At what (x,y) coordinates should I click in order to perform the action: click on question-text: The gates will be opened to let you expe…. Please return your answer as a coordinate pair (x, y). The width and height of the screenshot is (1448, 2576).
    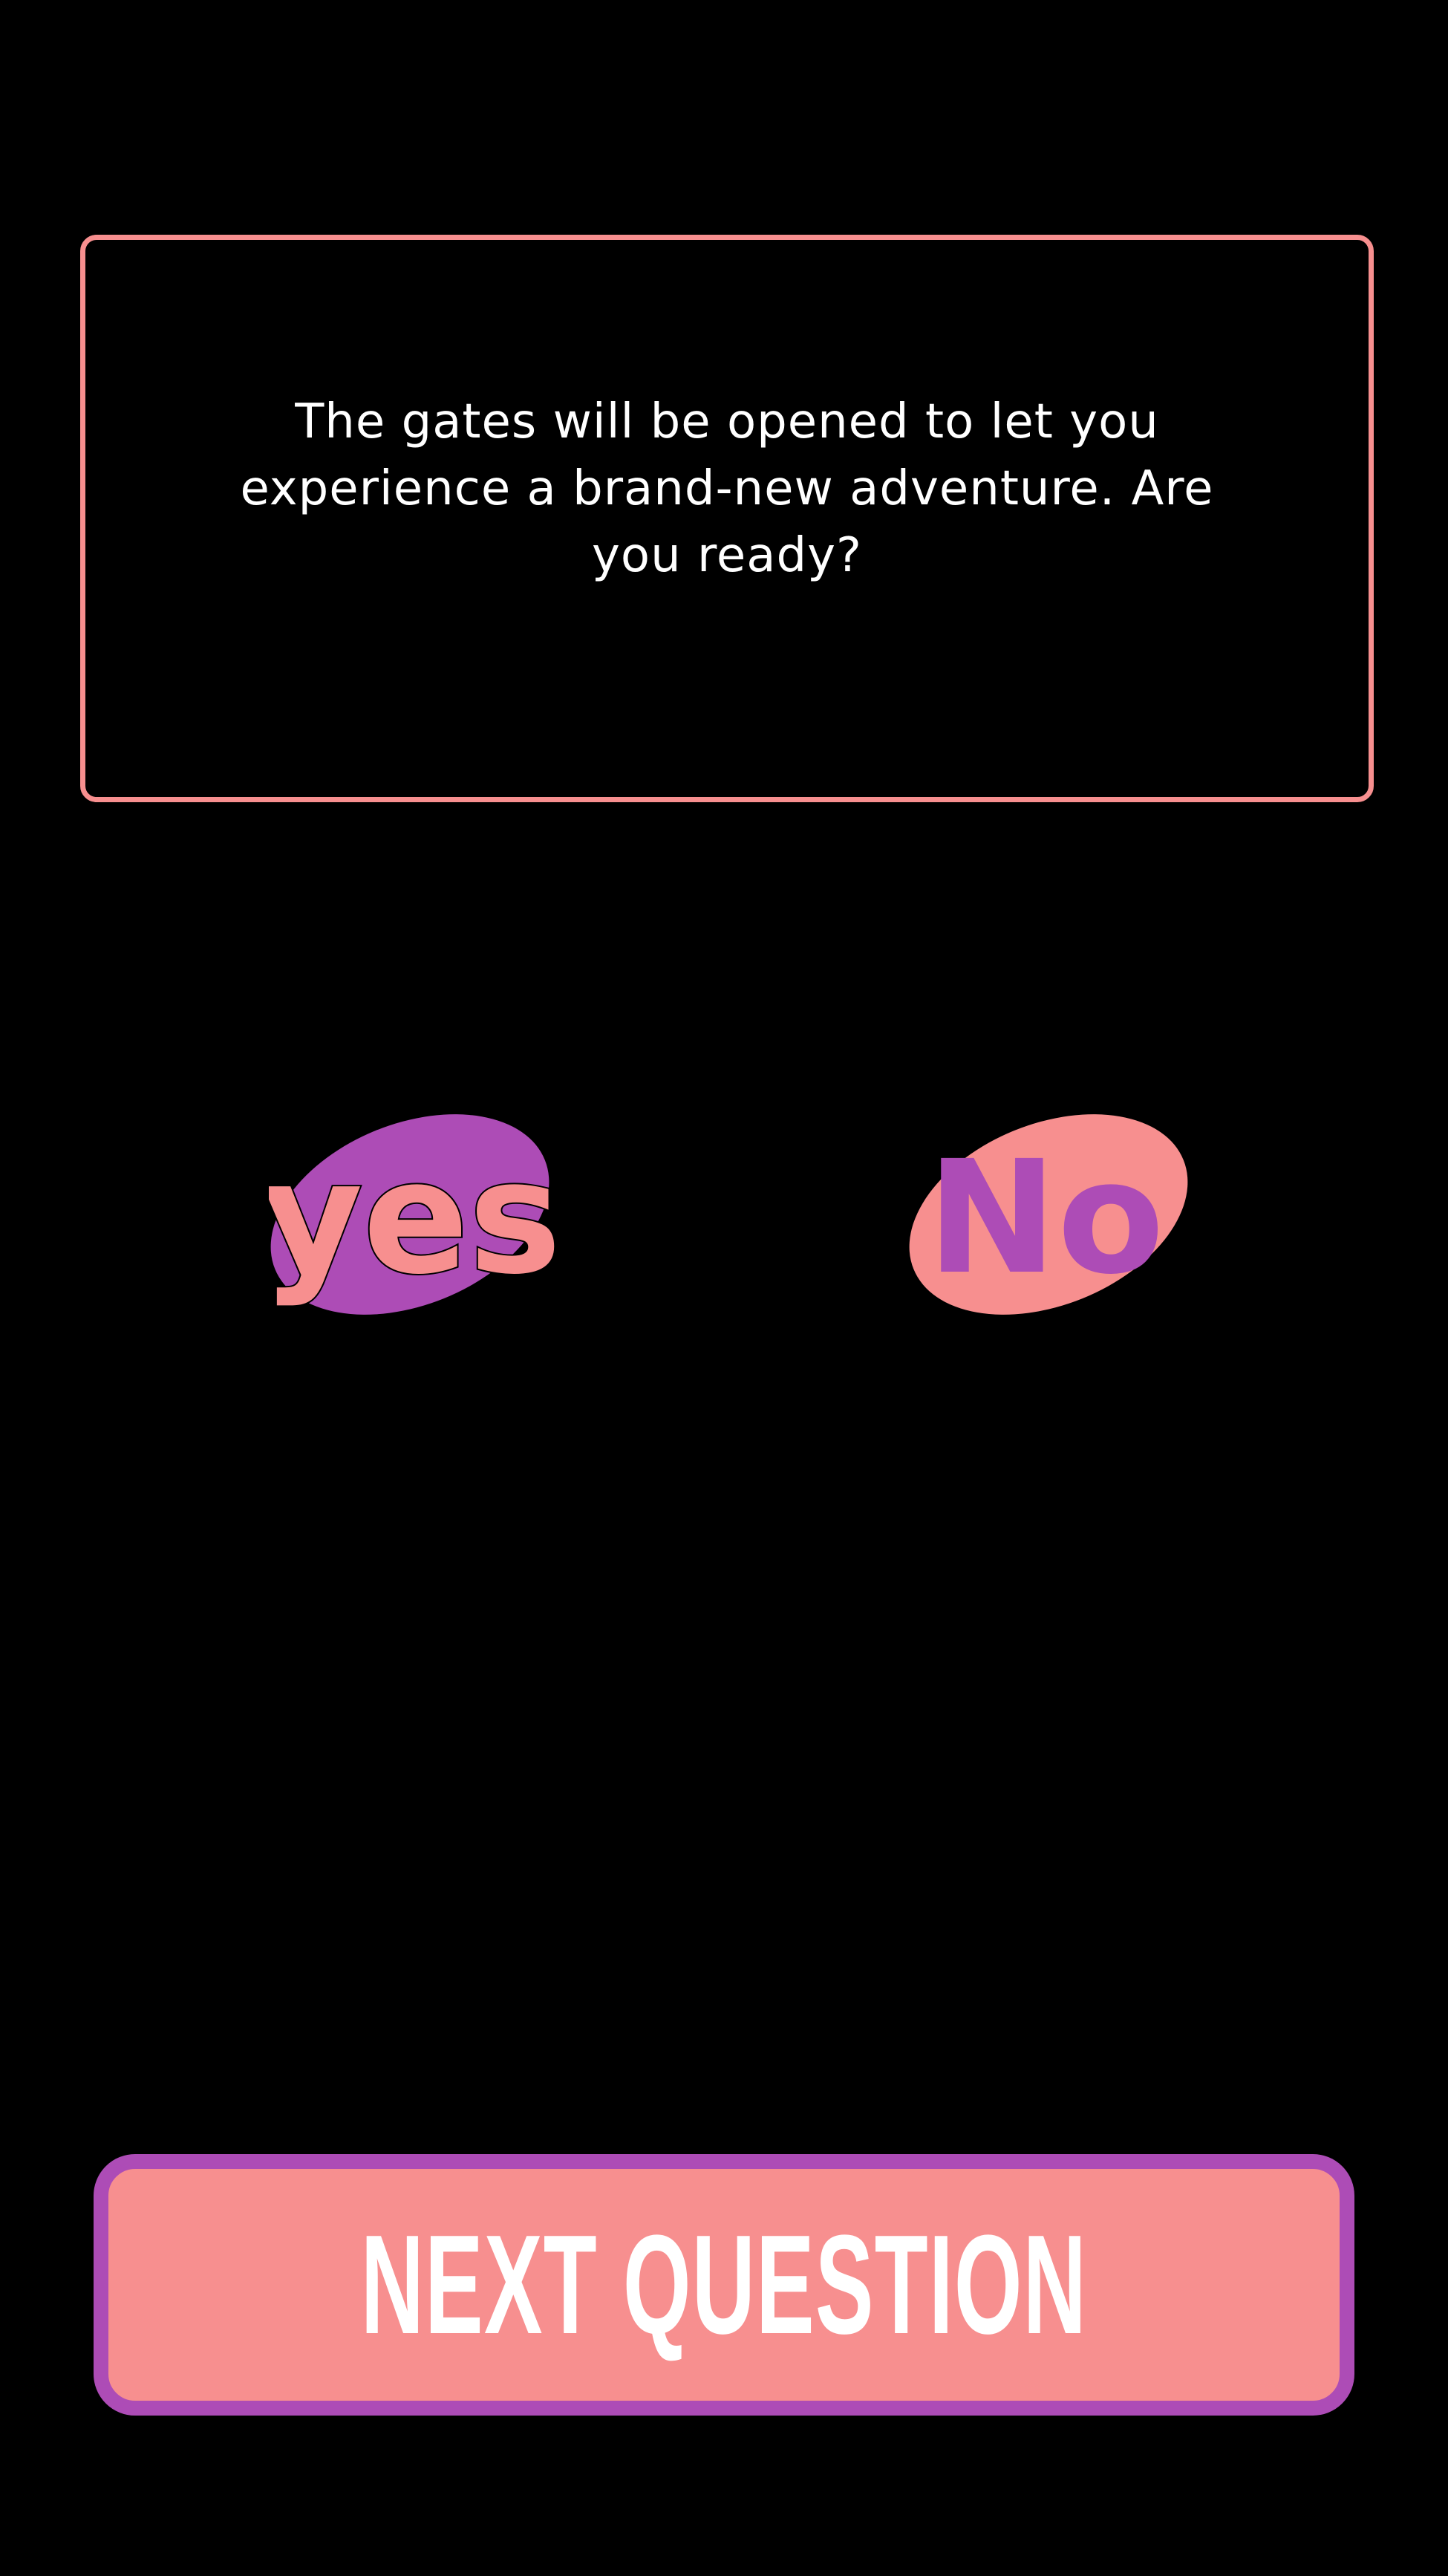
    Looking at the image, I should click on (727, 488).